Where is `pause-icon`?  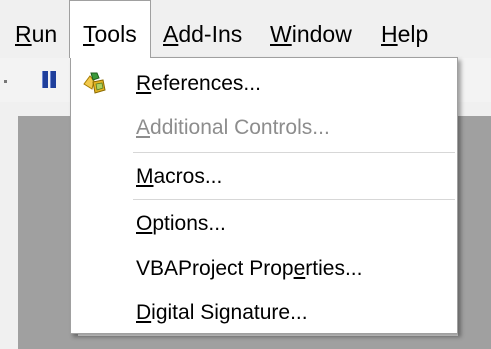 pause-icon is located at coordinates (49, 79).